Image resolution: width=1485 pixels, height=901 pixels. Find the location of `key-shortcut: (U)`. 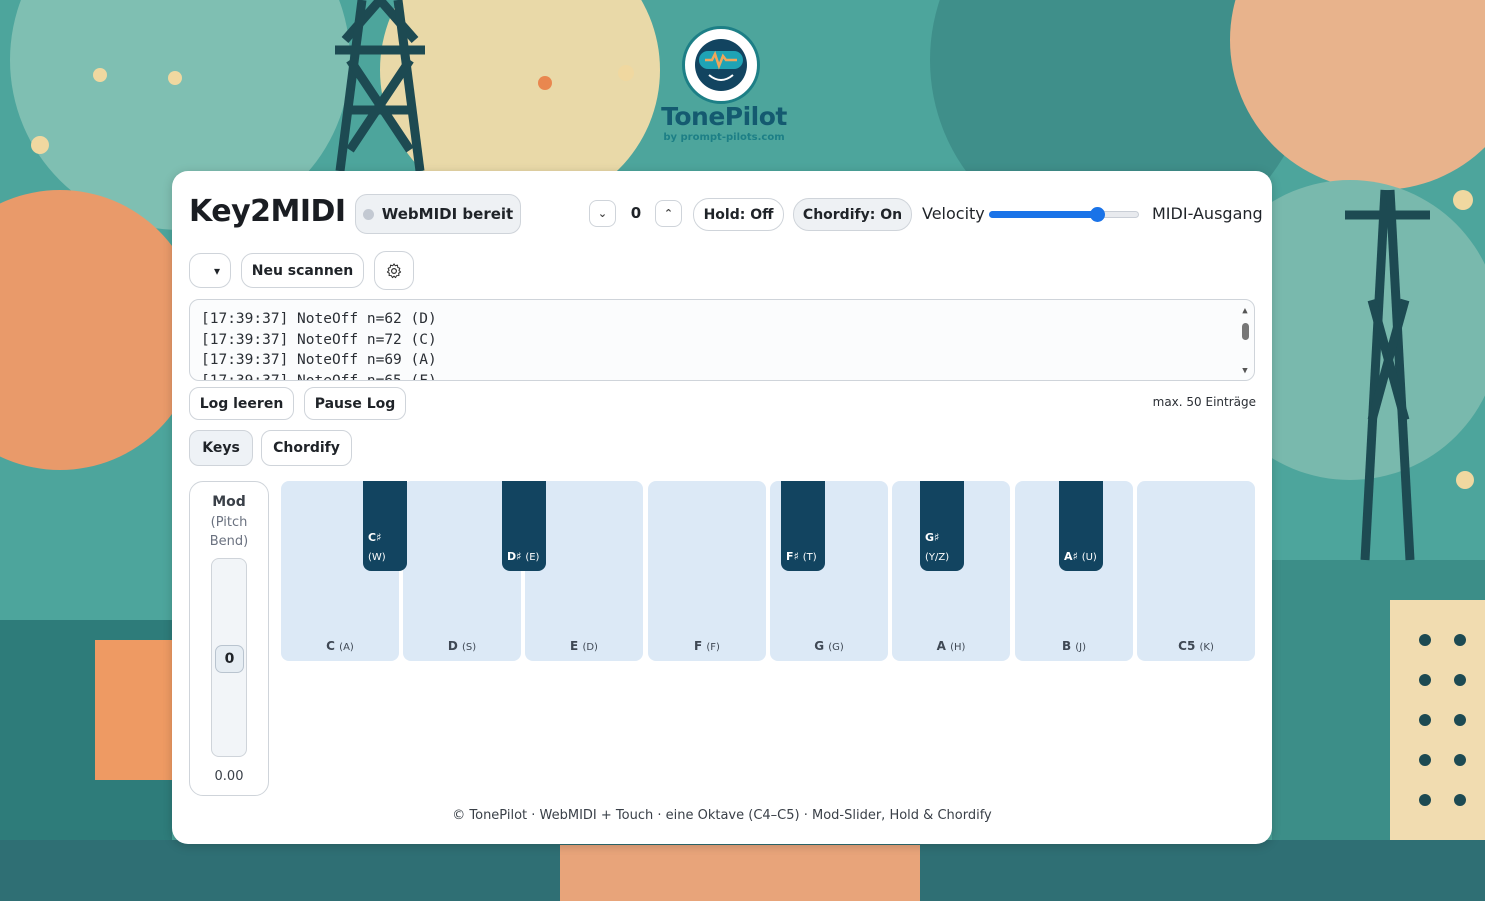

key-shortcut: (U) is located at coordinates (1089, 557).